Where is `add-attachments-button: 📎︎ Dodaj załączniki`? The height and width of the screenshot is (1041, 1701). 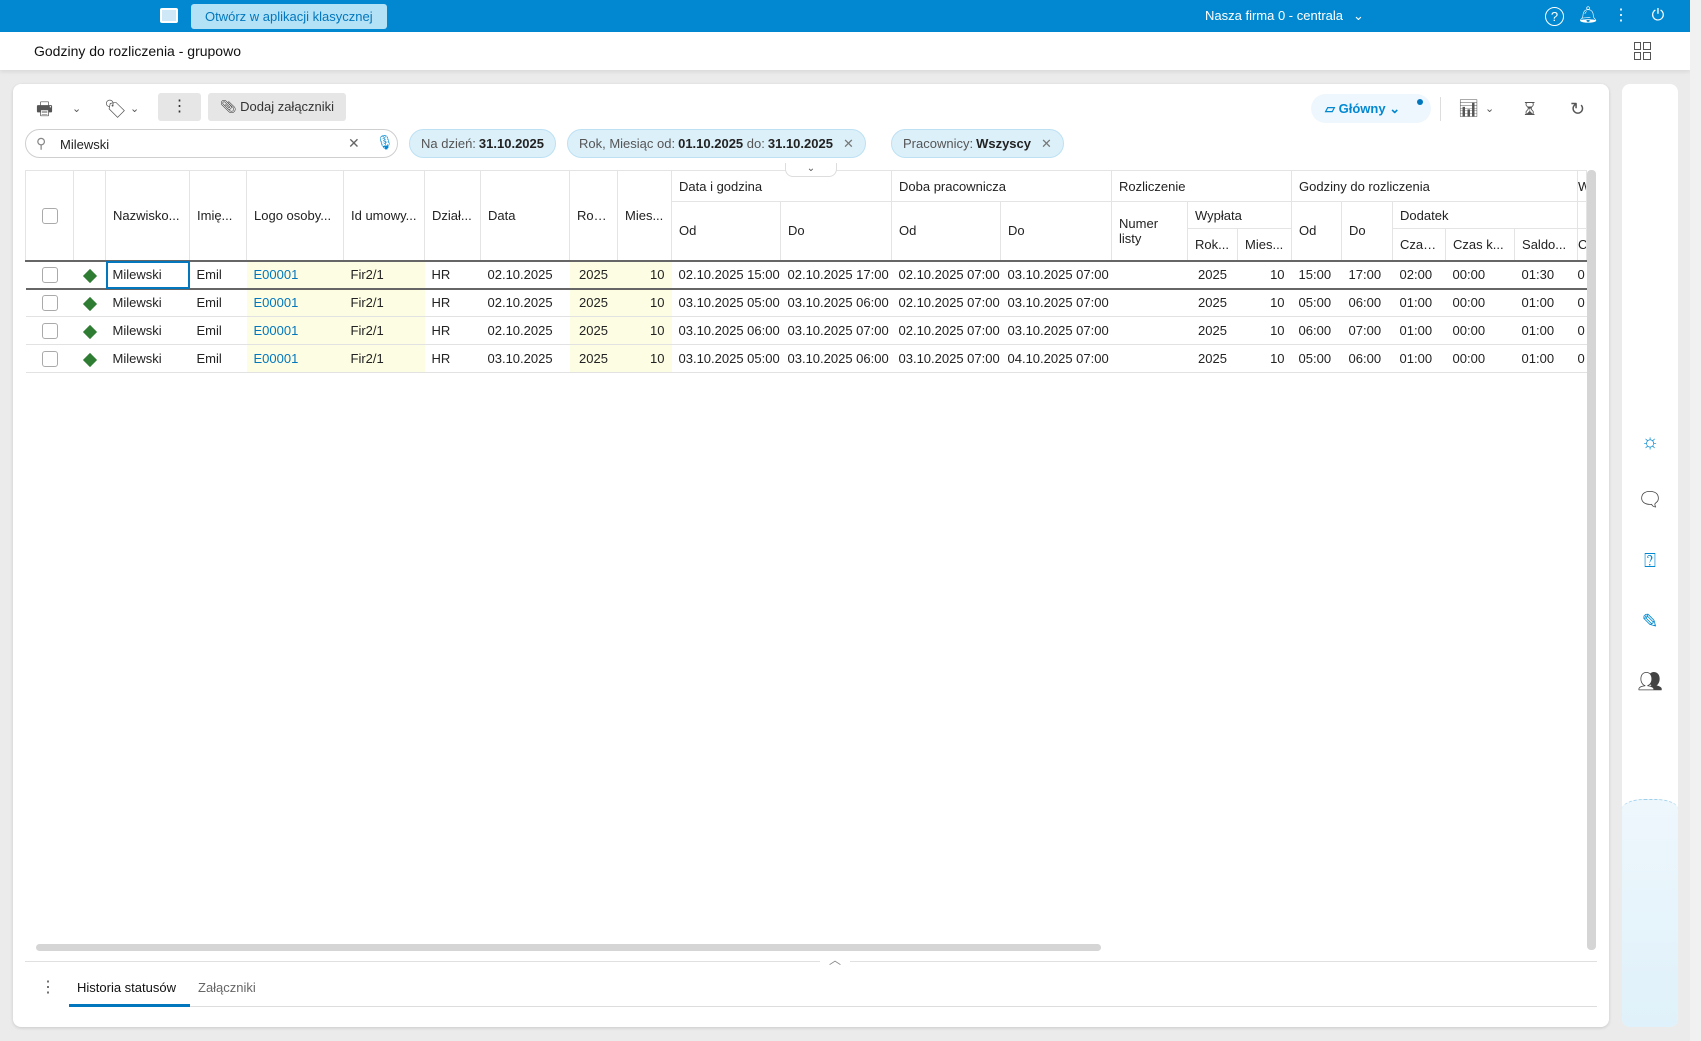
add-attachments-button: 📎︎ Dodaj załączniki is located at coordinates (277, 107).